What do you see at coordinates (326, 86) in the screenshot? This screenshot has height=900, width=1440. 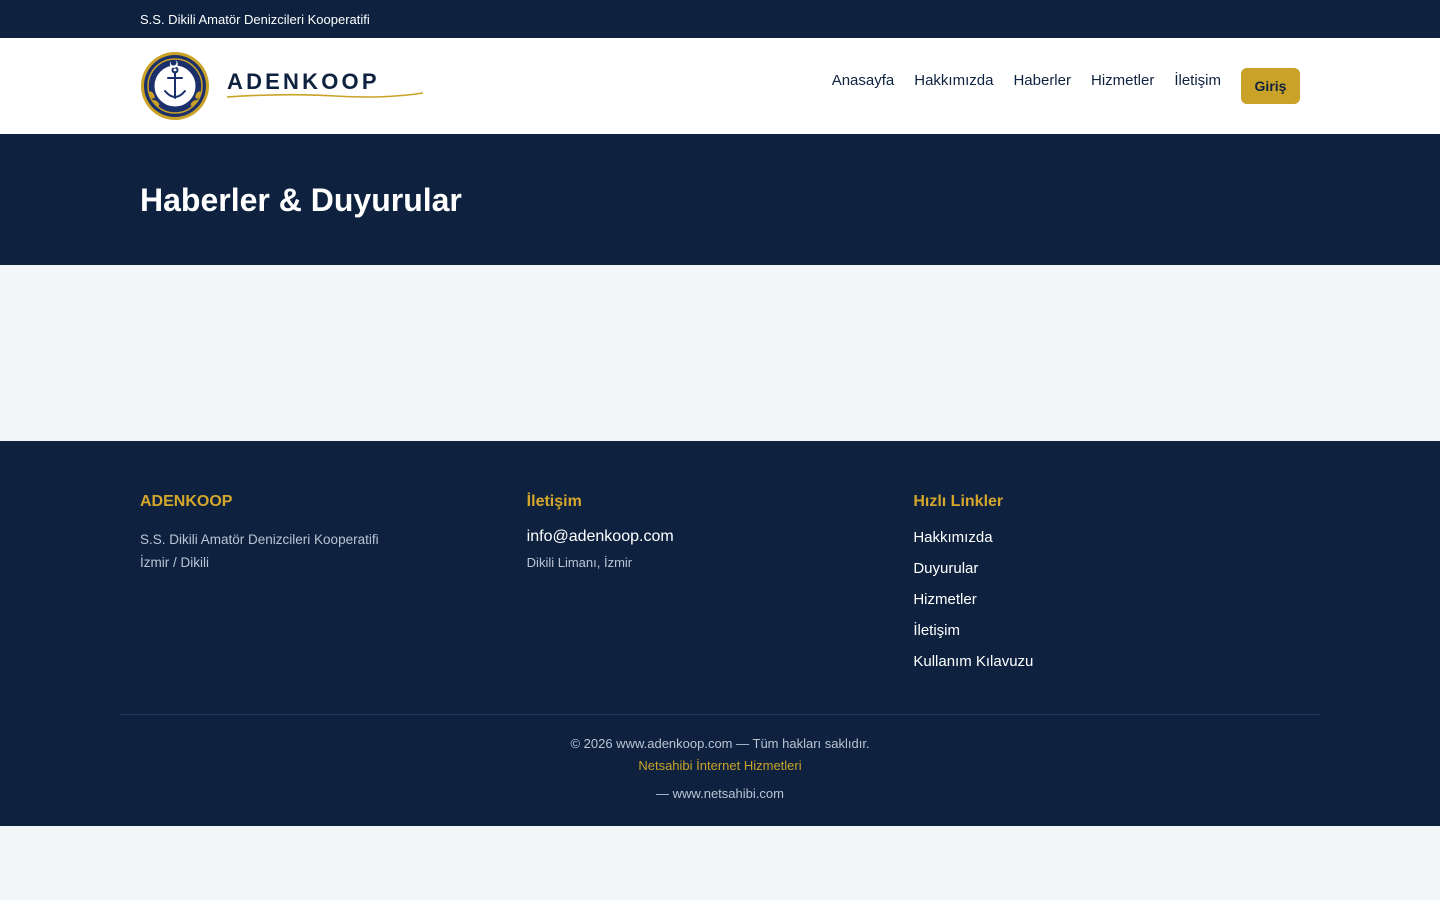 I see `brand-wordmark: ADENKOOP` at bounding box center [326, 86].